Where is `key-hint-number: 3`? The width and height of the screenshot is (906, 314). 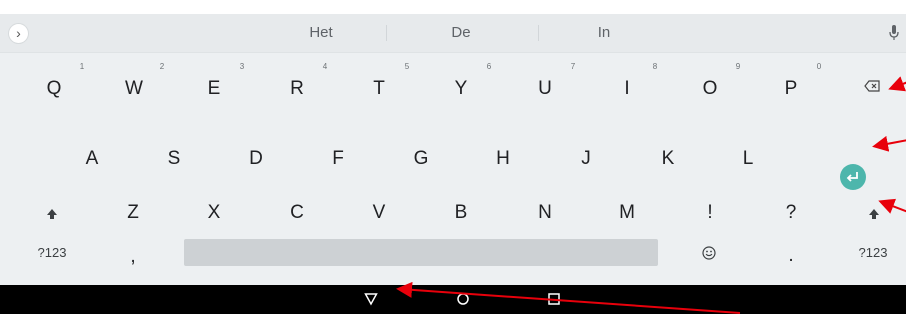 key-hint-number: 3 is located at coordinates (242, 66).